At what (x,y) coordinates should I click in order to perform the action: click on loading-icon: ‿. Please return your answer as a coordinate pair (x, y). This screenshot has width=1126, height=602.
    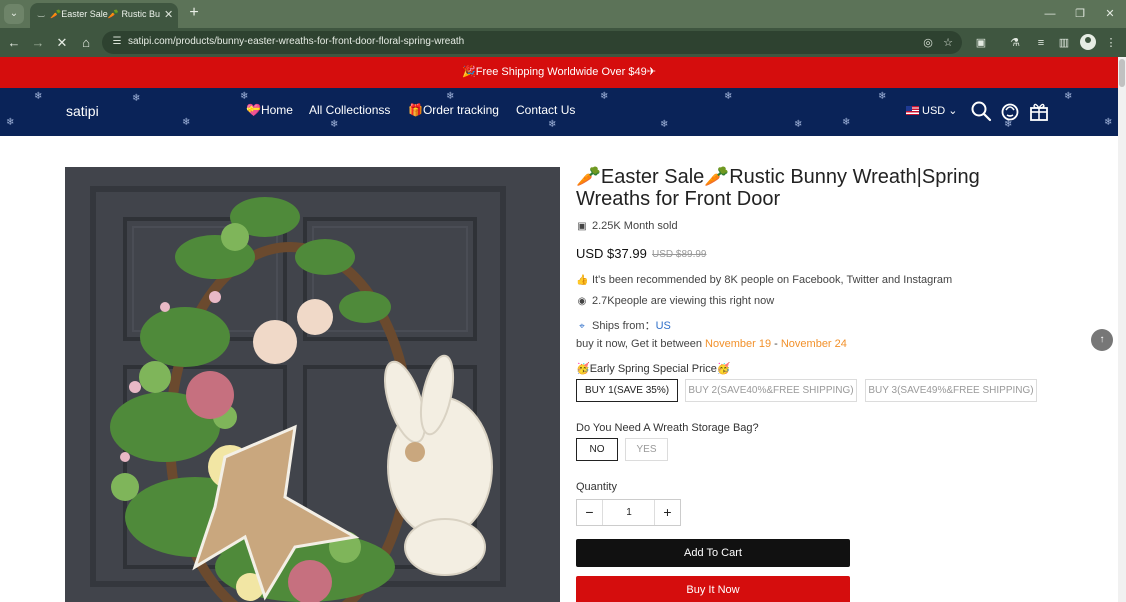
    Looking at the image, I should click on (41, 12).